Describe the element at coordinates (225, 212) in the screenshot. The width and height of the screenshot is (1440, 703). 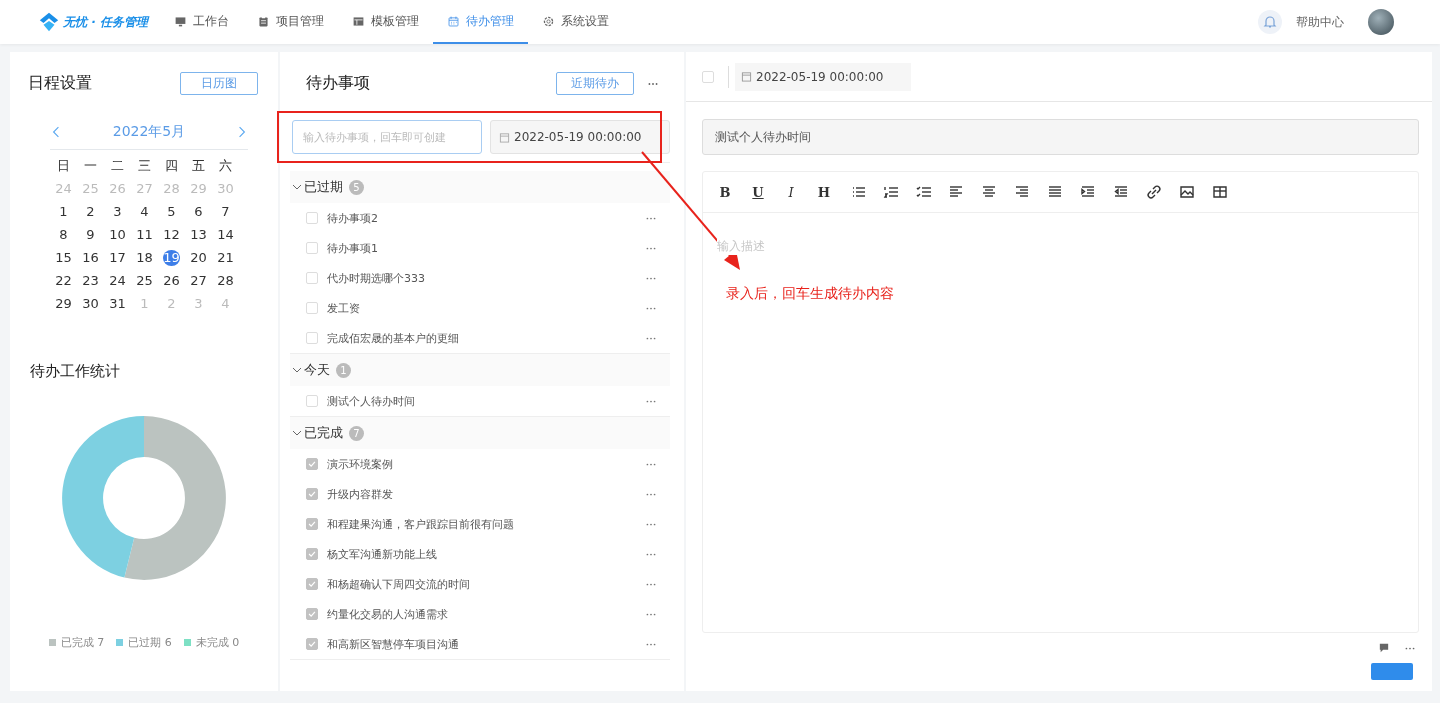
I see `calendar-day: 7` at that location.